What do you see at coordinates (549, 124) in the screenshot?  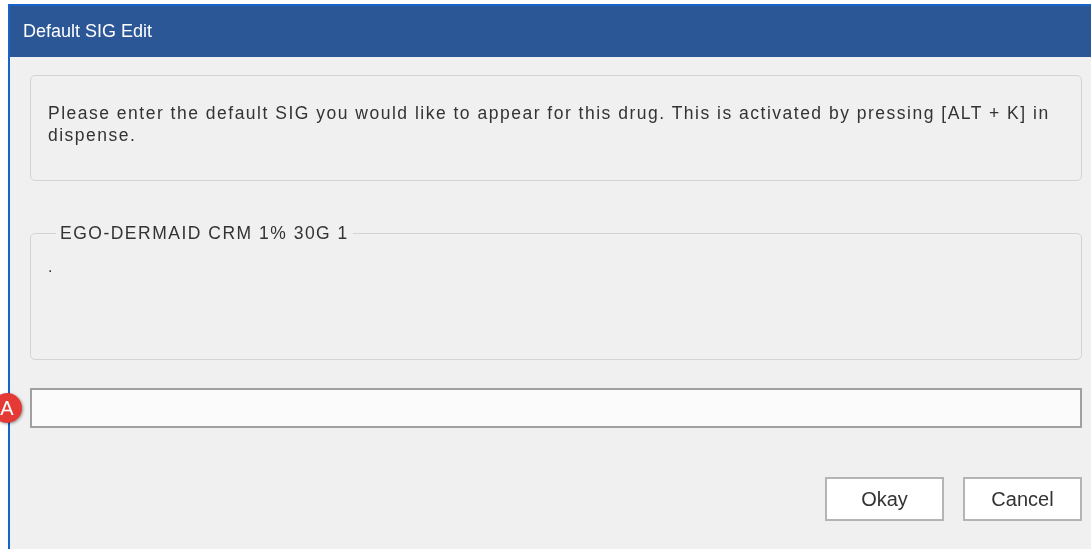 I see `instruction-text: Please enter the default SIG you would like to appear for this drug. This is activated by pressing [ALT + K] in dispense.` at bounding box center [549, 124].